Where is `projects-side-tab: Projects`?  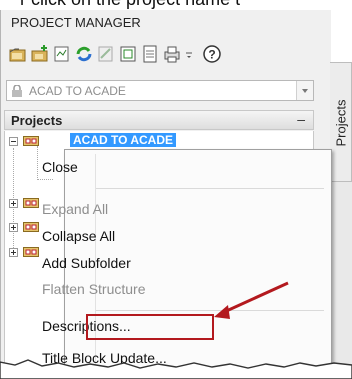
projects-side-tab: Projects is located at coordinates (341, 122).